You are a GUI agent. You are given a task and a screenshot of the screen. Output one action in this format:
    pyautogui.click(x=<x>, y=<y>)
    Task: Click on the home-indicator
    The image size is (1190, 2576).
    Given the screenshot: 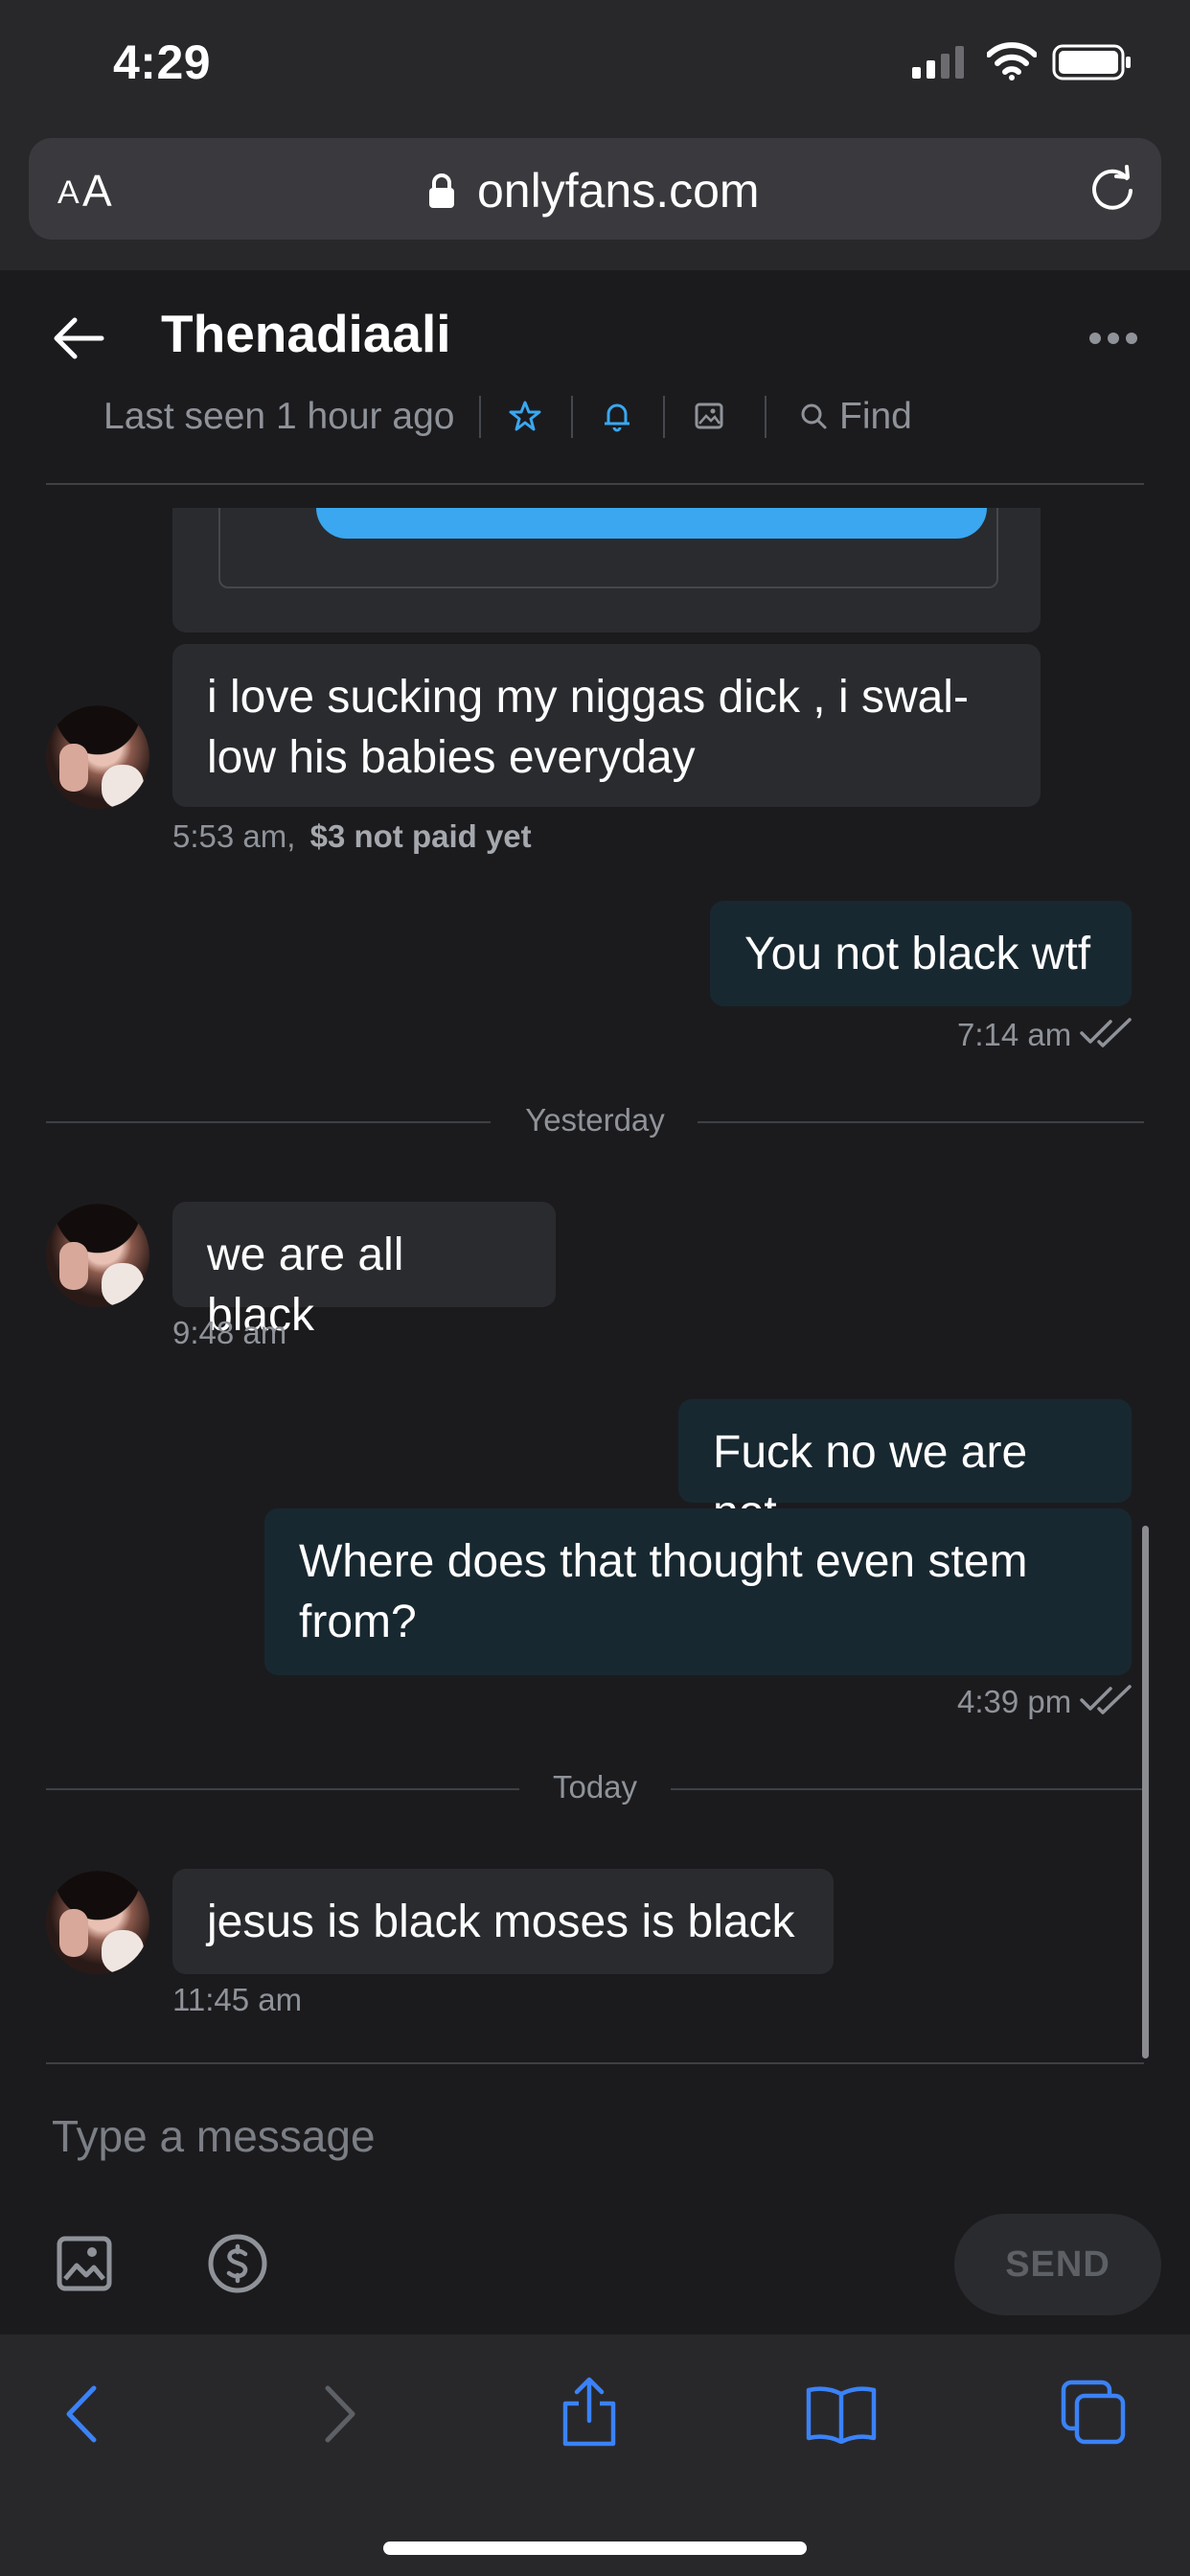 What is the action you would take?
    pyautogui.click(x=595, y=2548)
    